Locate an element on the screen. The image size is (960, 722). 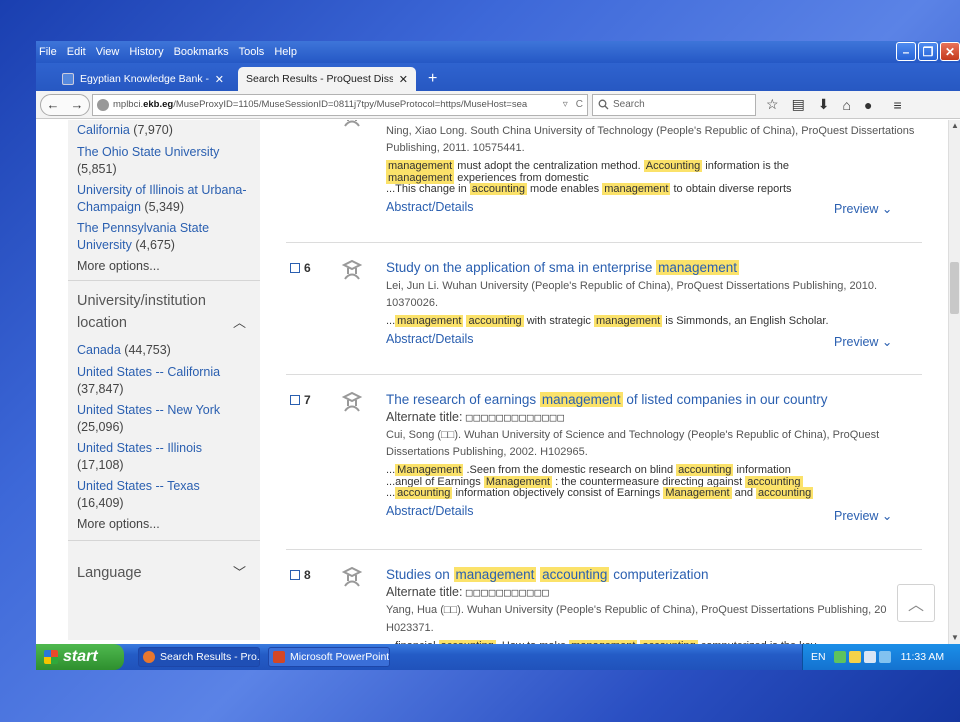
facet-california: California (7,970) is located at coordinates (125, 130).